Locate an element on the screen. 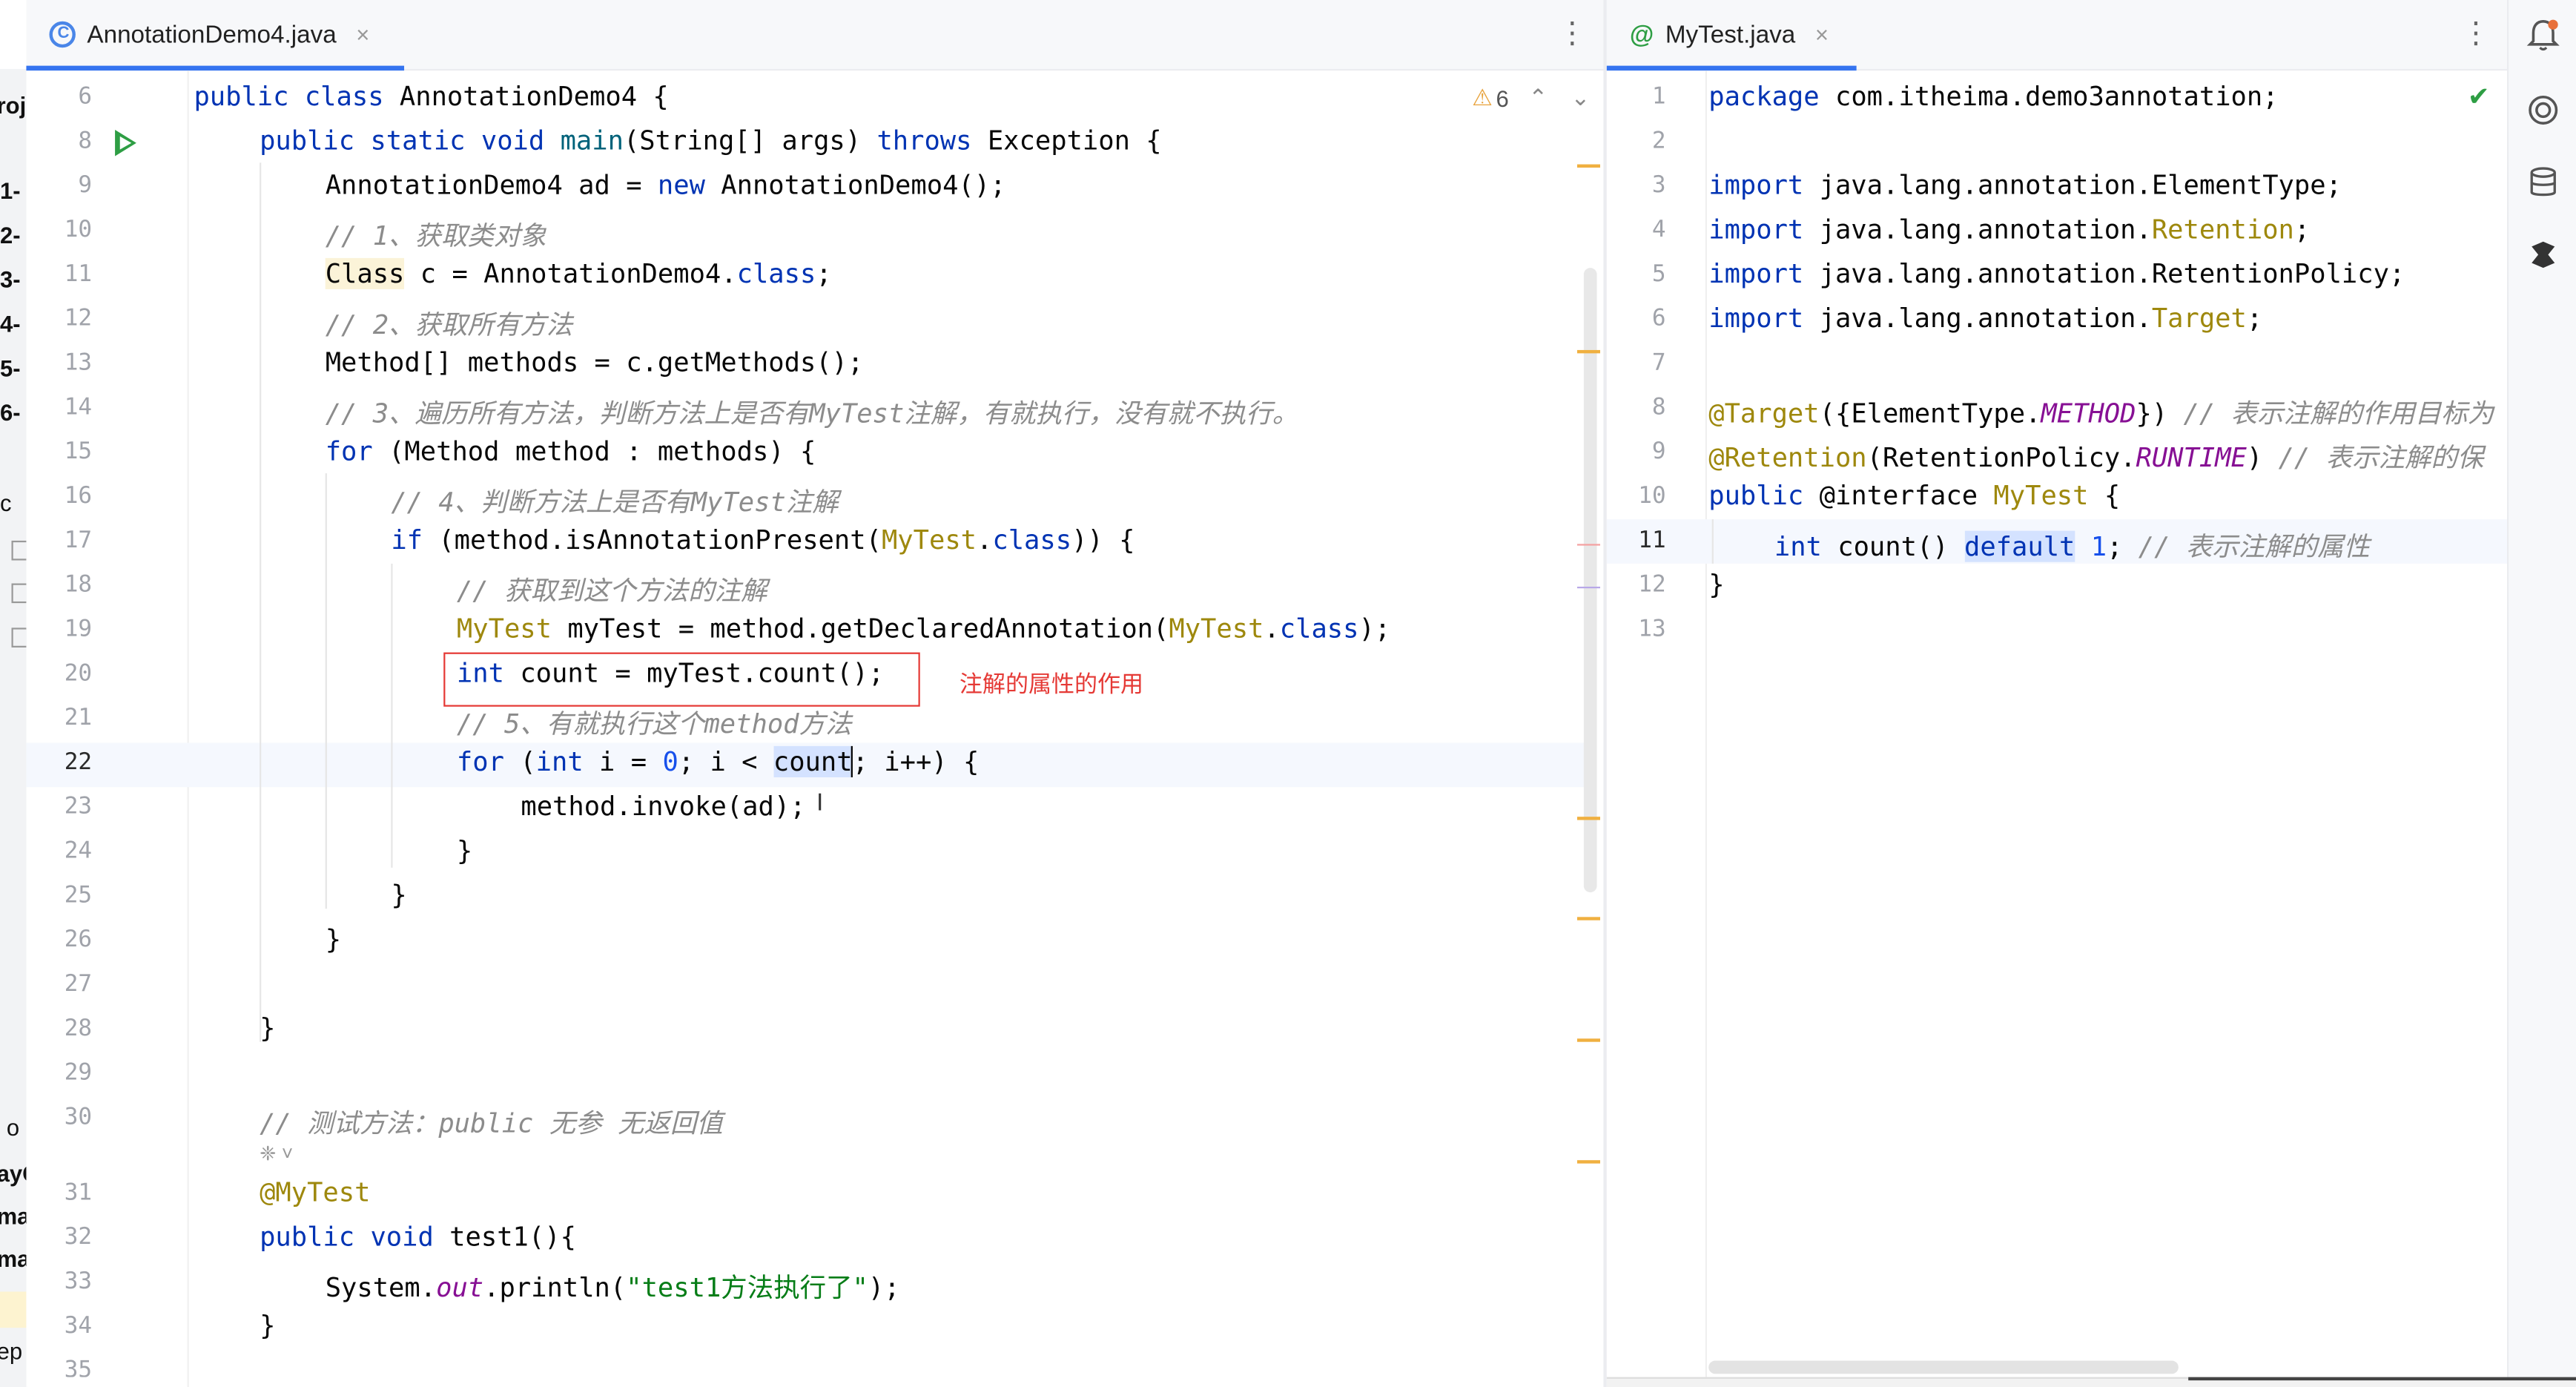  chevron-up-icon: ⌃ is located at coordinates (1538, 98).